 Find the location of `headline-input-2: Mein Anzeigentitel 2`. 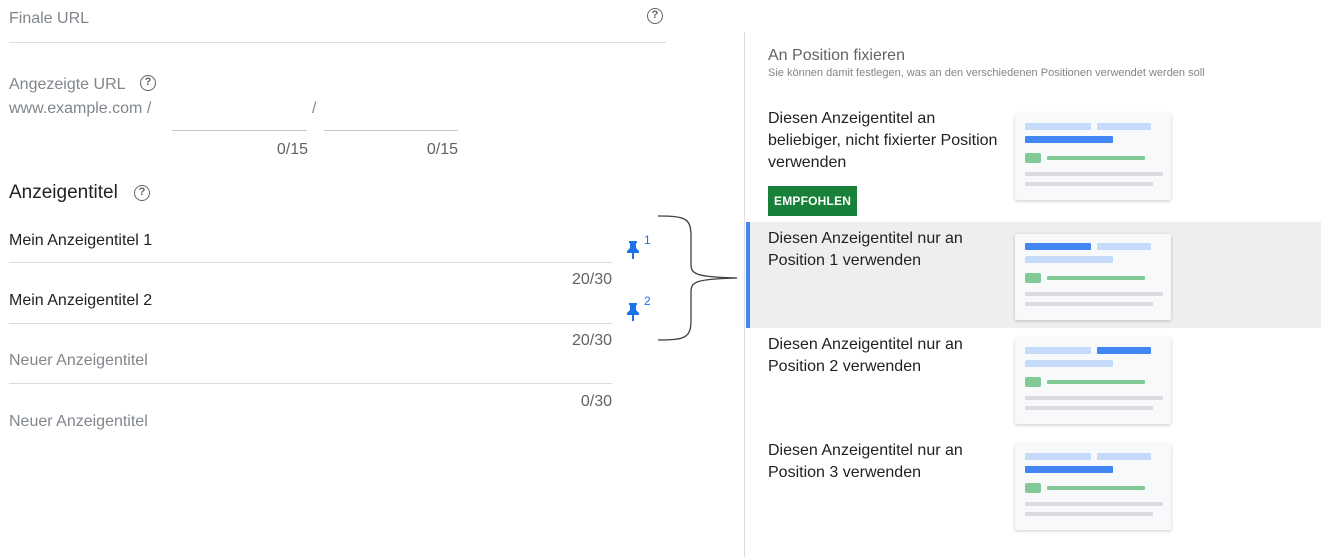

headline-input-2: Mein Anzeigentitel 2 is located at coordinates (80, 301).